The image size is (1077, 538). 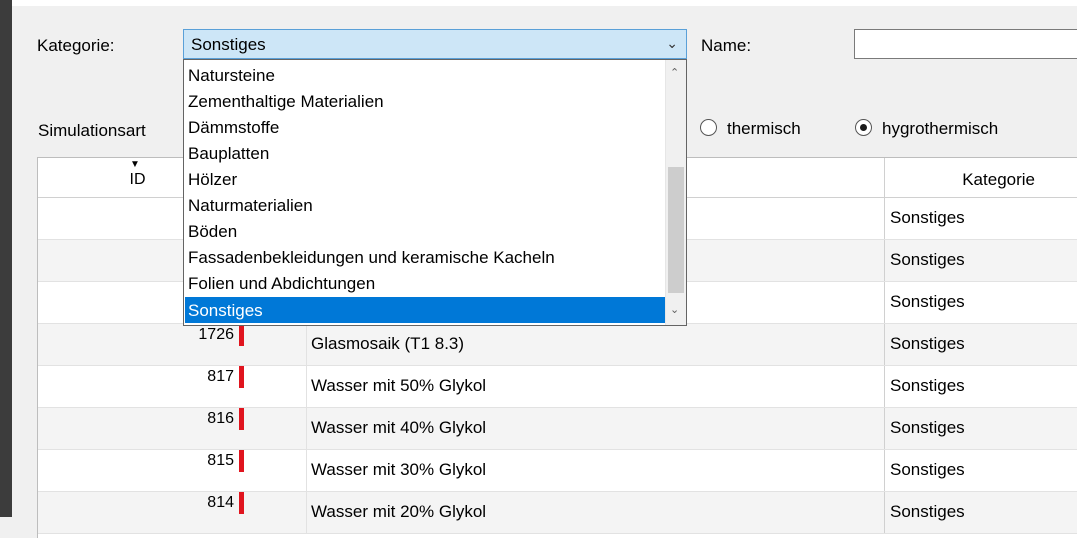 What do you see at coordinates (425, 310) in the screenshot?
I see `dropdown-item-selected: Sonstiges` at bounding box center [425, 310].